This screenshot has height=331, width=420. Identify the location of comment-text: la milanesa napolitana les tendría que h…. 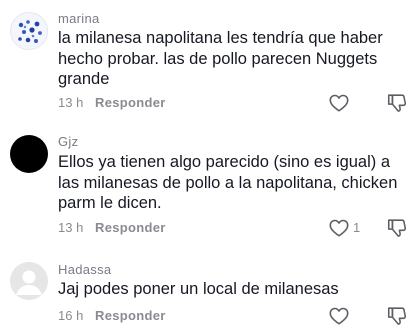
(220, 58).